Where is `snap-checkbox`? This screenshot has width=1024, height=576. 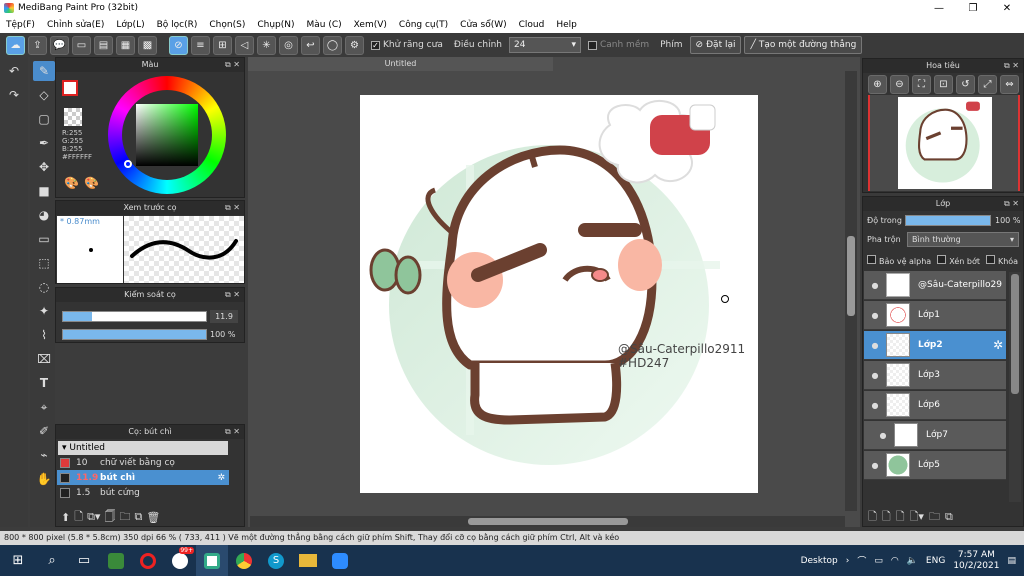 snap-checkbox is located at coordinates (592, 45).